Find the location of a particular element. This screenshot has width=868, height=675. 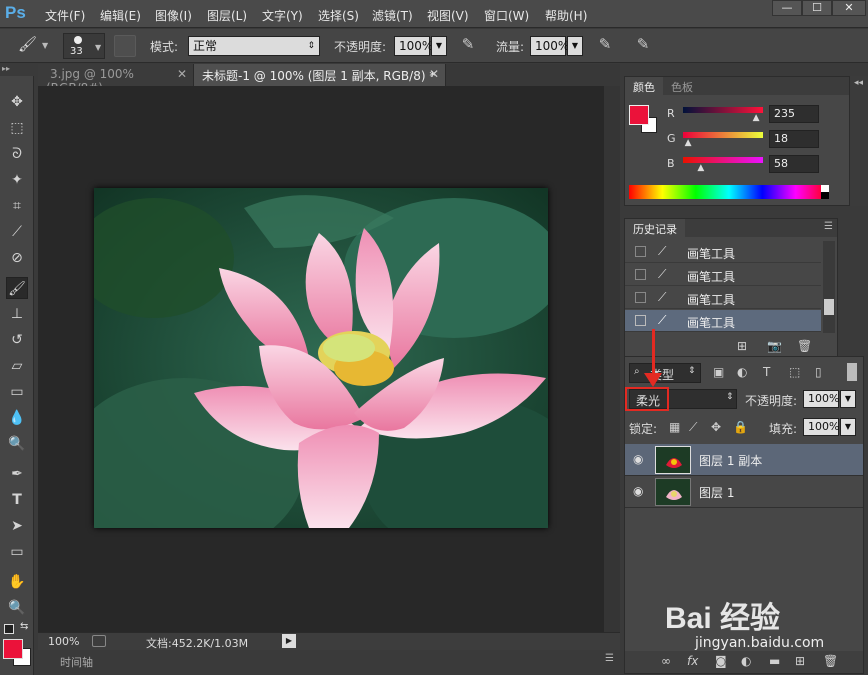

menu-edit: 编辑(E) is located at coordinates (120, 15).